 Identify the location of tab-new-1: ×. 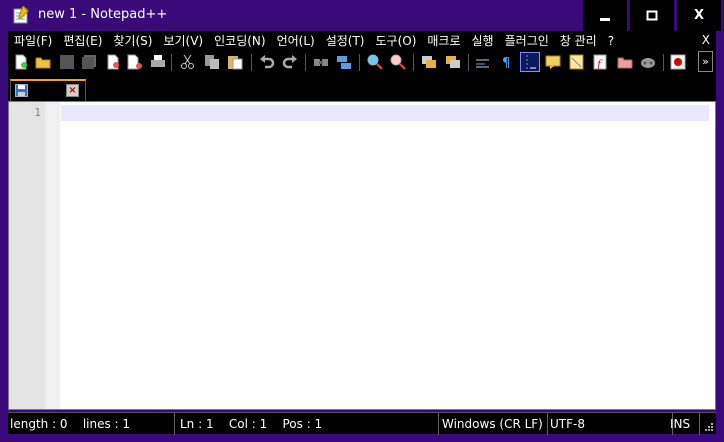
(48, 90).